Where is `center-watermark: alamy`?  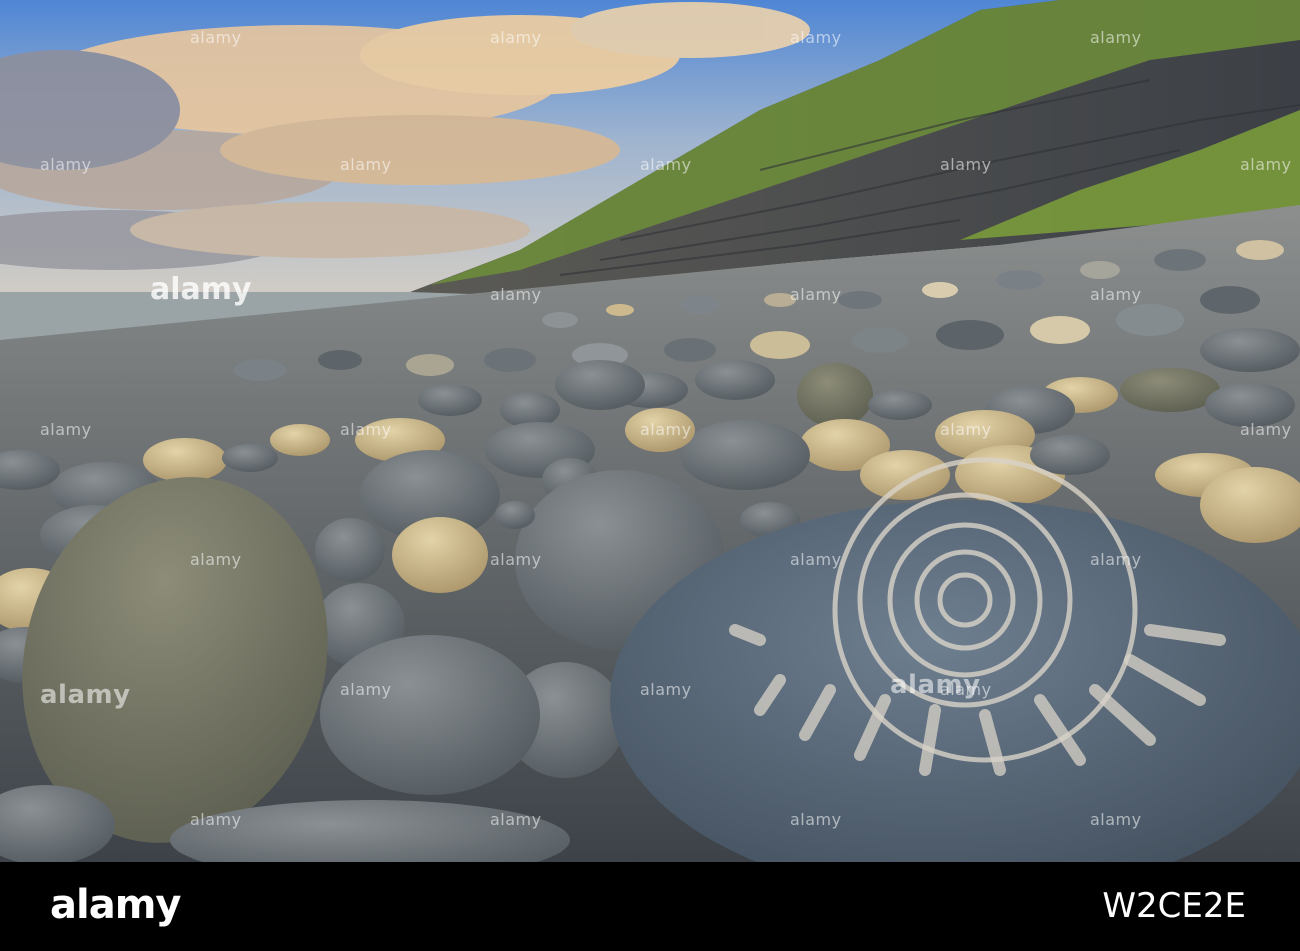 center-watermark: alamy is located at coordinates (201, 289).